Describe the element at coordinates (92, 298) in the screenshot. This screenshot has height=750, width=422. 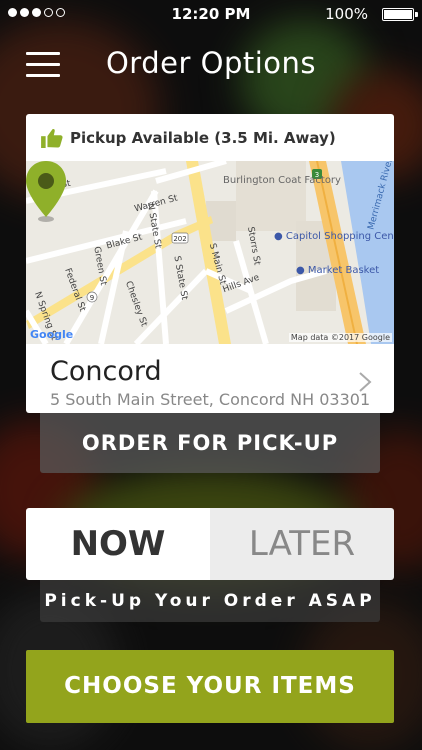
I see `route-9-label: 9` at that location.